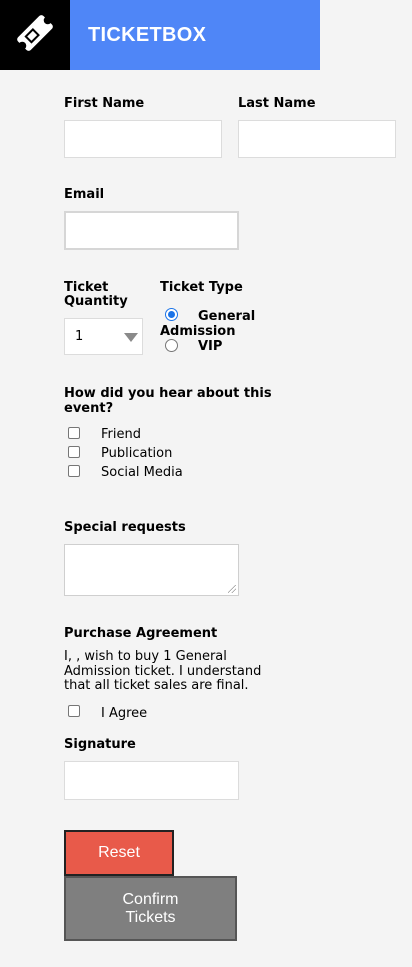  What do you see at coordinates (79, 336) in the screenshot?
I see `ticket-quantity-value: 1` at bounding box center [79, 336].